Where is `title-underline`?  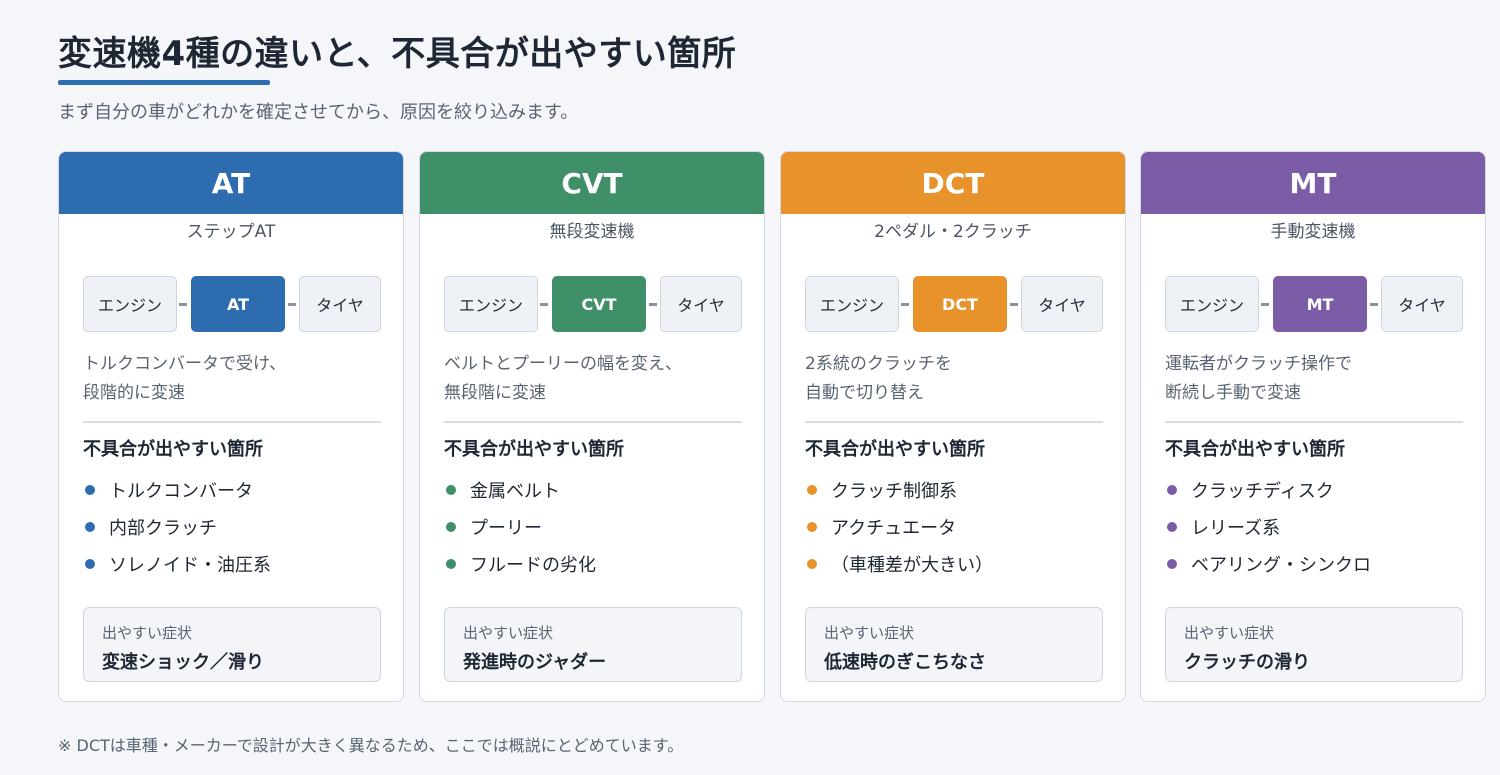
title-underline is located at coordinates (164, 82).